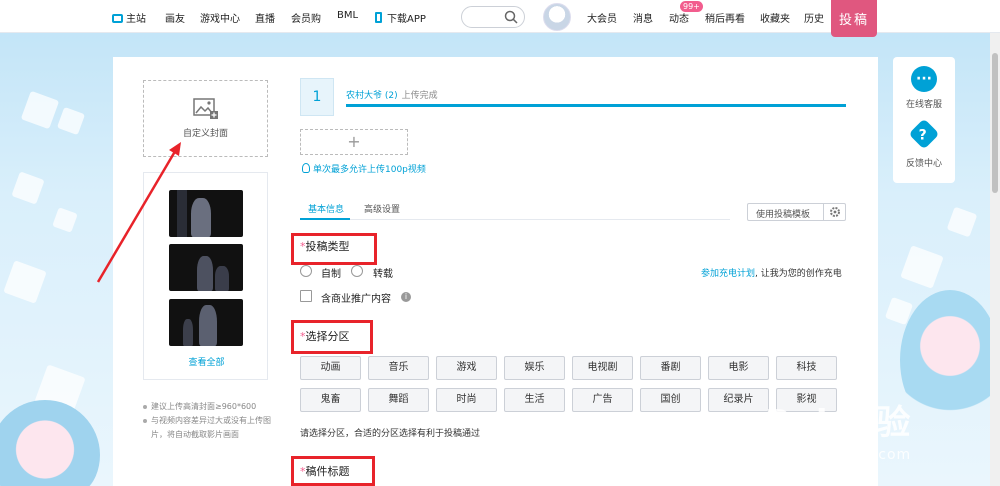 The image size is (1000, 486). I want to click on category-button: 舞蹈, so click(398, 400).